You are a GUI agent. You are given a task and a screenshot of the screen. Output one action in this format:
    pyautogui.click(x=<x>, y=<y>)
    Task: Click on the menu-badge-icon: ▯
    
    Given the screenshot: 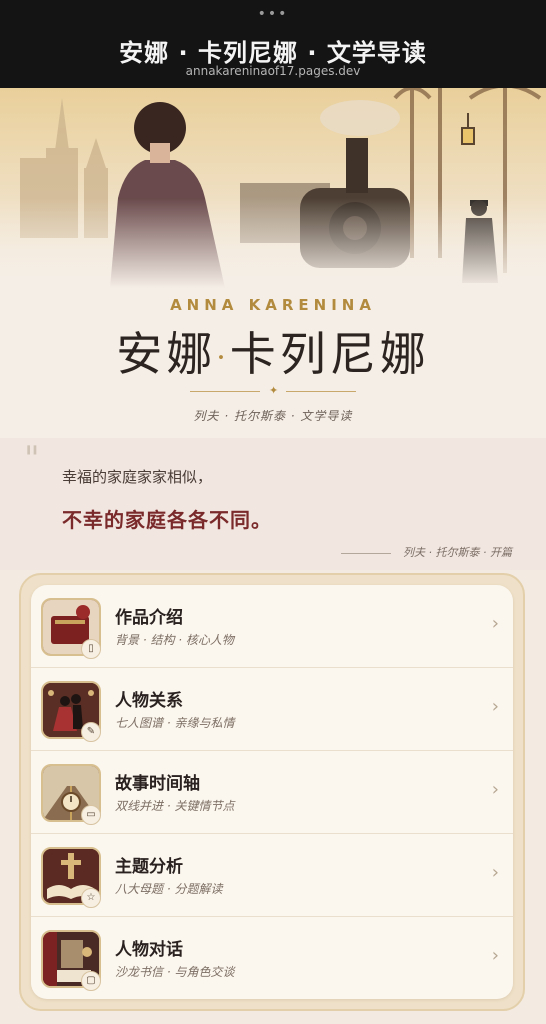 What is the action you would take?
    pyautogui.click(x=91, y=649)
    